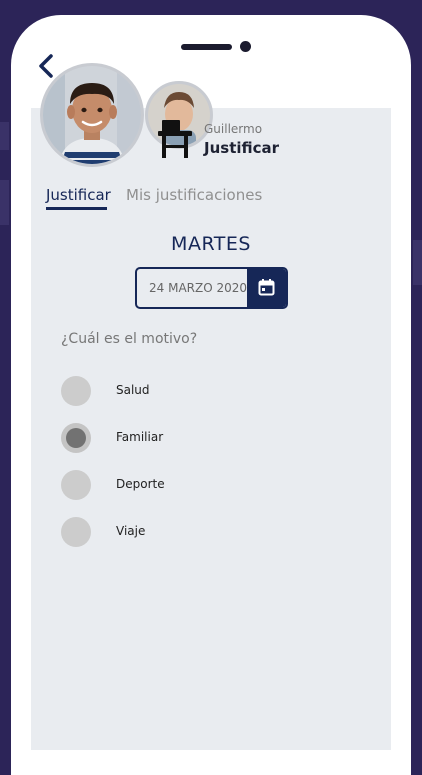 This screenshot has width=422, height=775. I want to click on date-value: 24 MARZO 2020, so click(198, 288).